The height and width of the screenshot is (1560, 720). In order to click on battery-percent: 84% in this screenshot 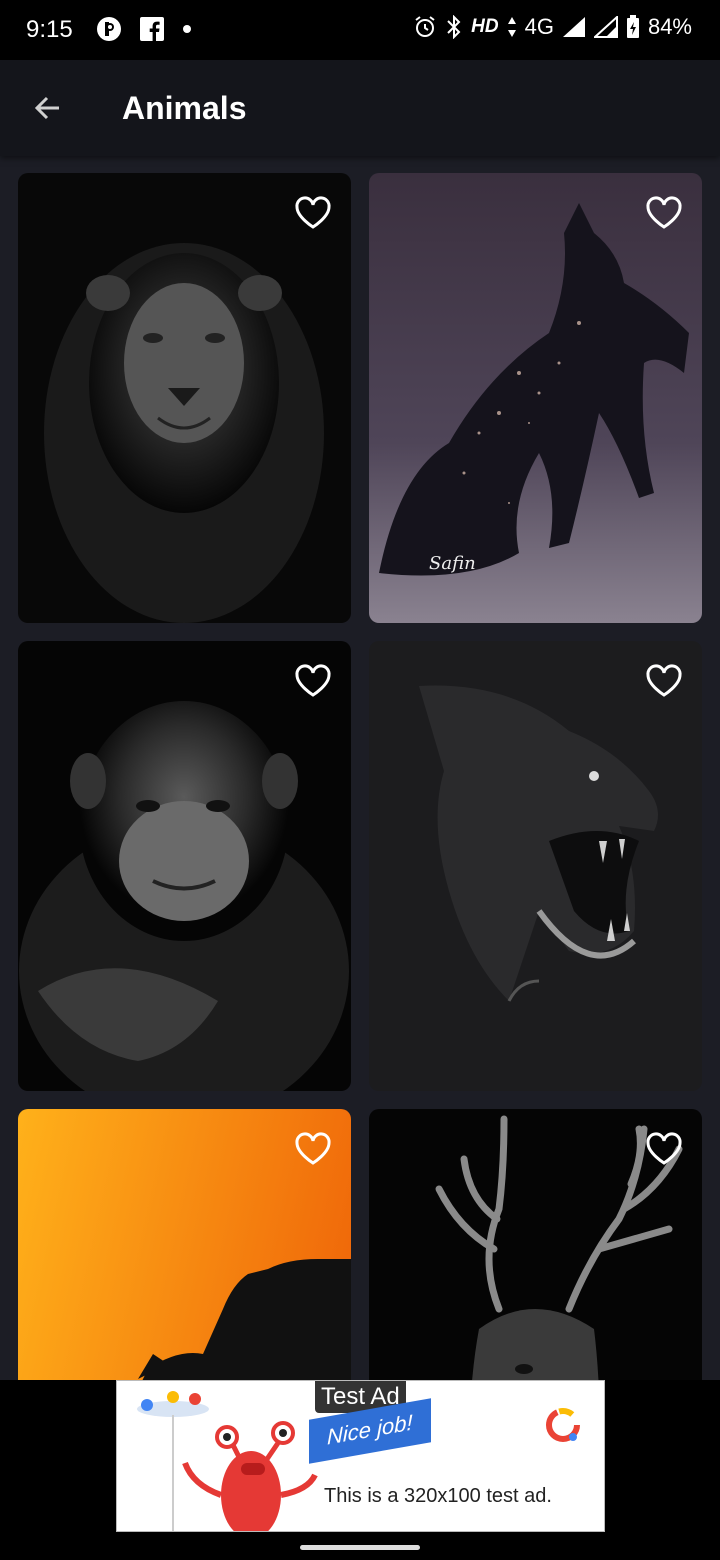, I will do `click(669, 26)`.